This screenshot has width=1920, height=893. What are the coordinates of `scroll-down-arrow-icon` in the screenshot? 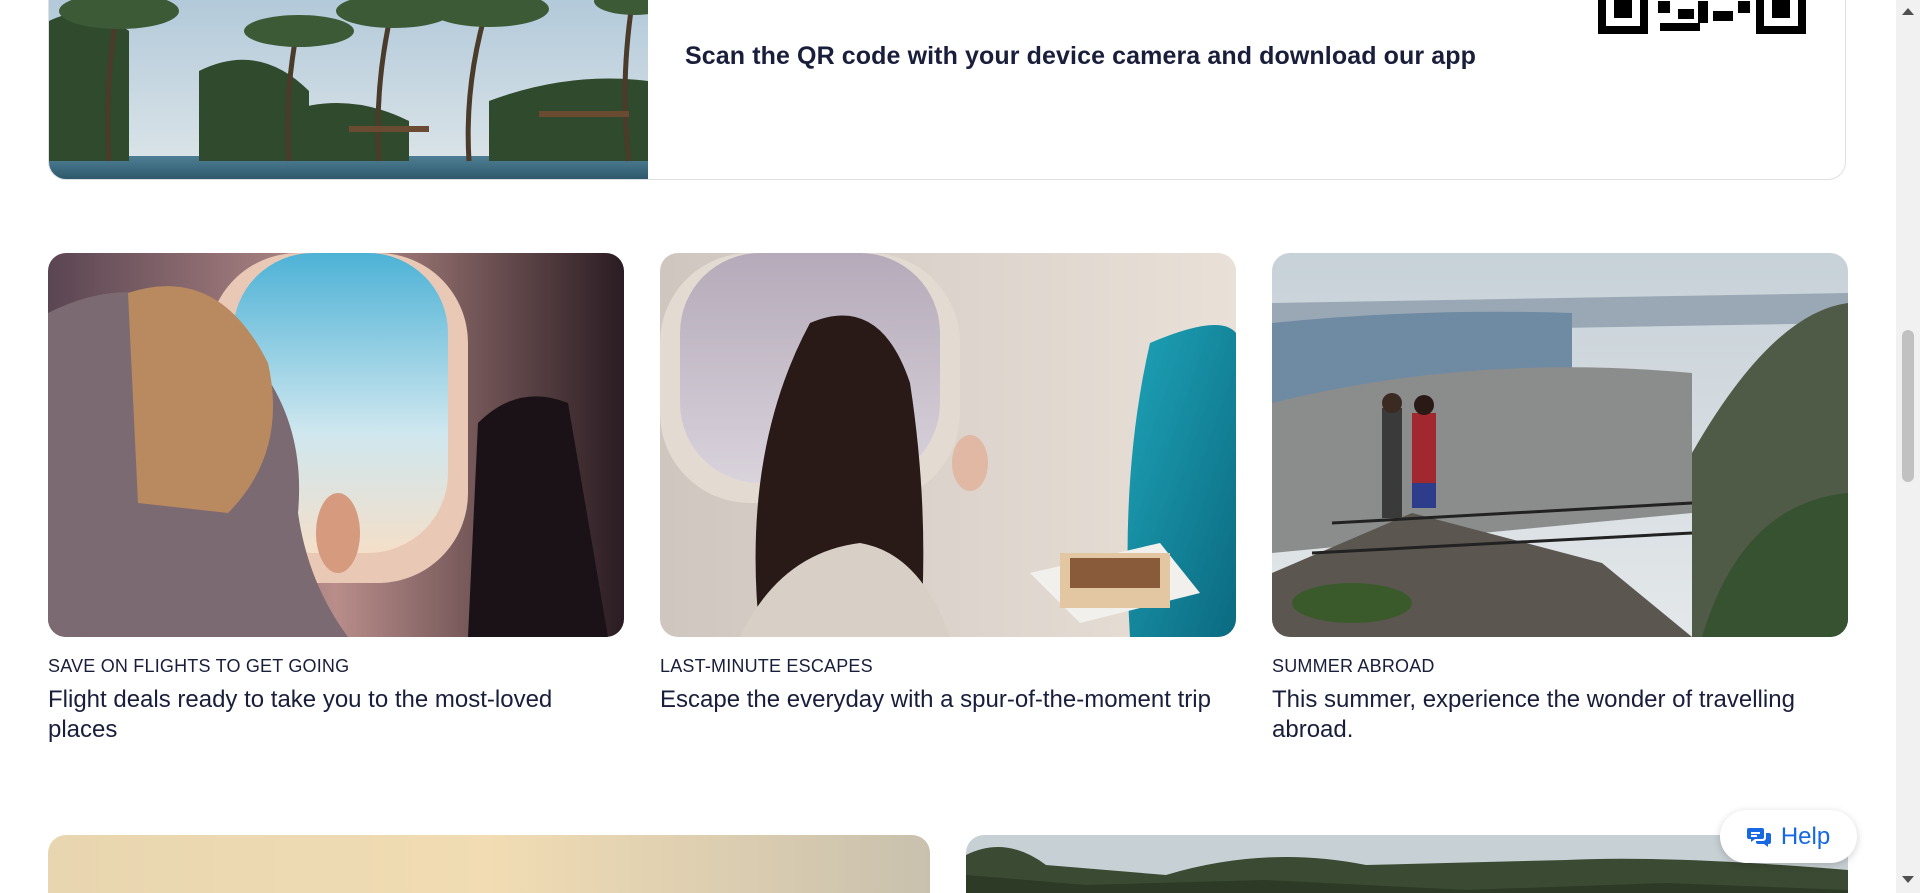 It's located at (1908, 879).